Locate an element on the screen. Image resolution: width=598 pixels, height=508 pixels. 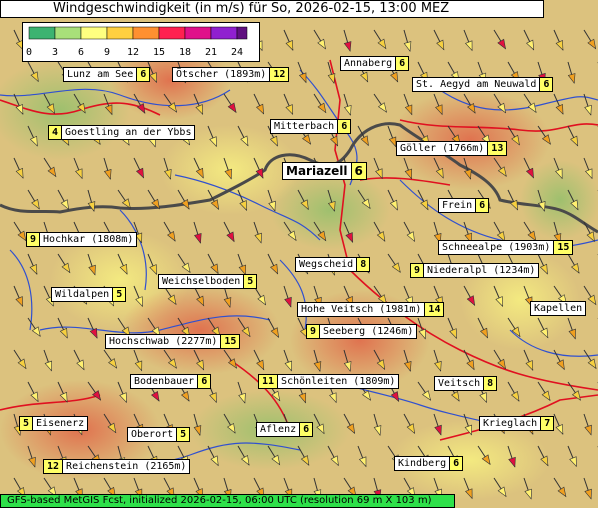
place-name: Aflenz is located at coordinates (278, 429).